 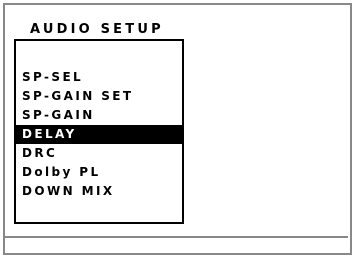 I want to click on menu-item-down-mix: DOWN MIX, so click(x=99, y=191).